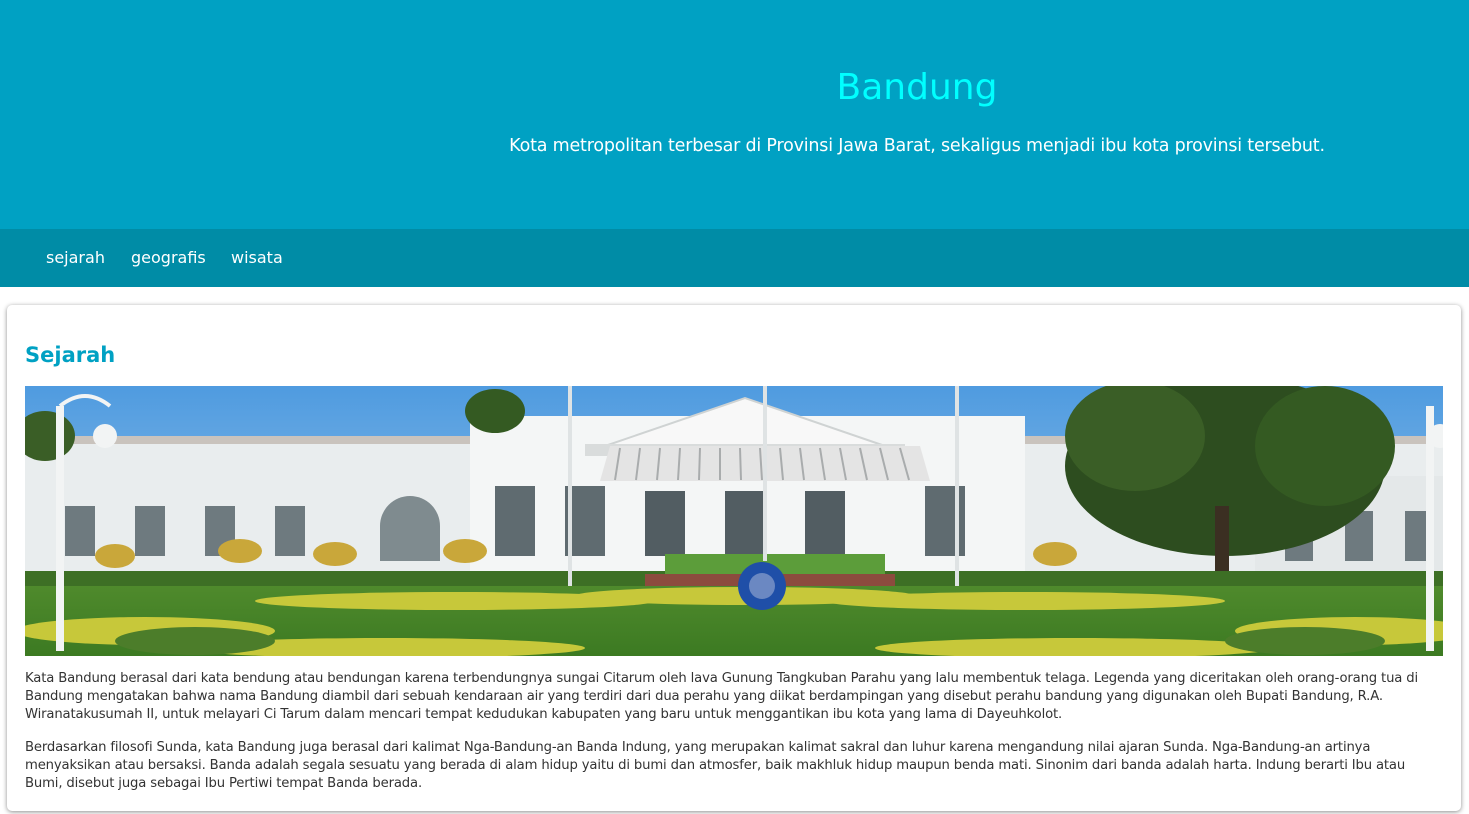  I want to click on nav-link-wisata: wisata, so click(257, 258).